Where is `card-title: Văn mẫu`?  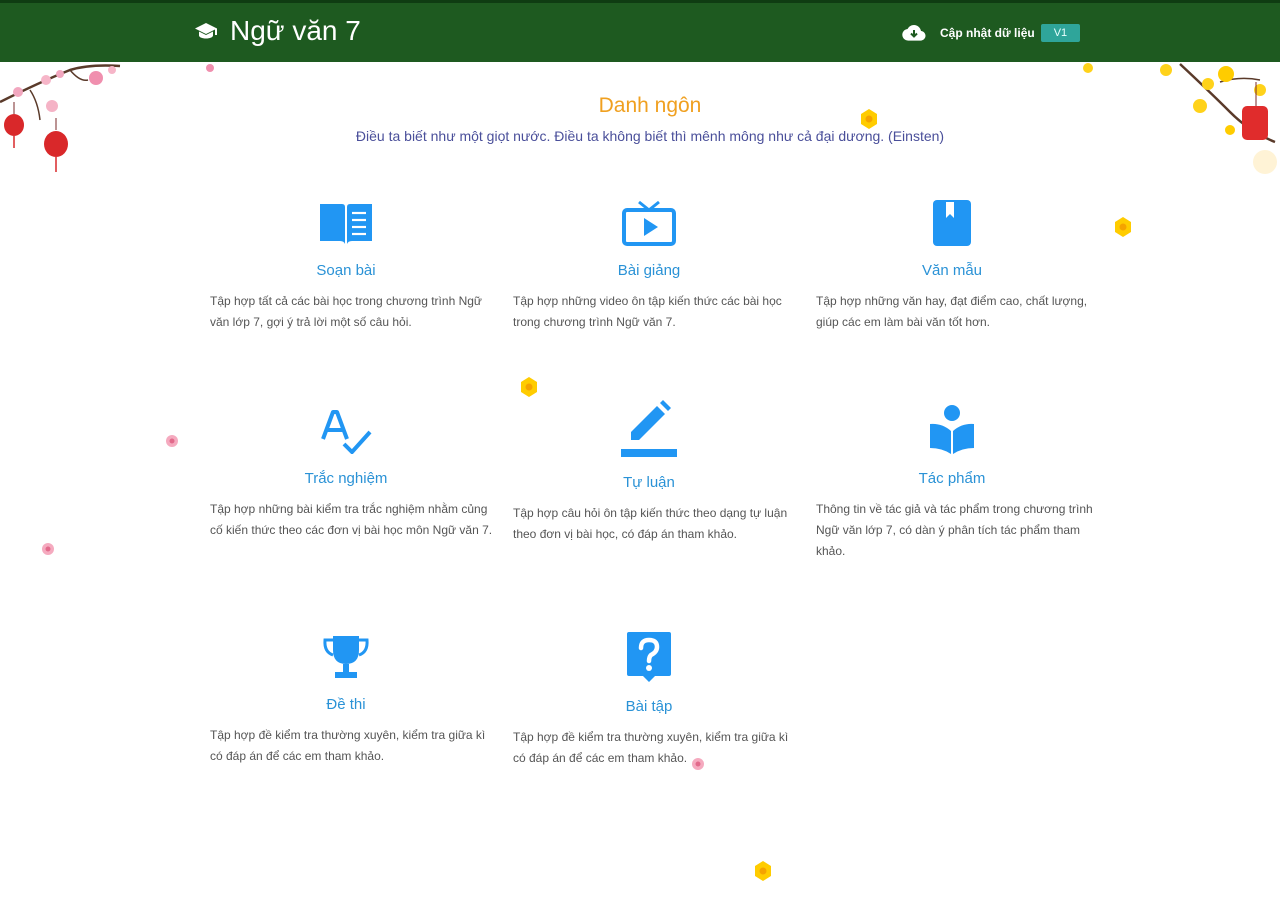 card-title: Văn mẫu is located at coordinates (952, 270).